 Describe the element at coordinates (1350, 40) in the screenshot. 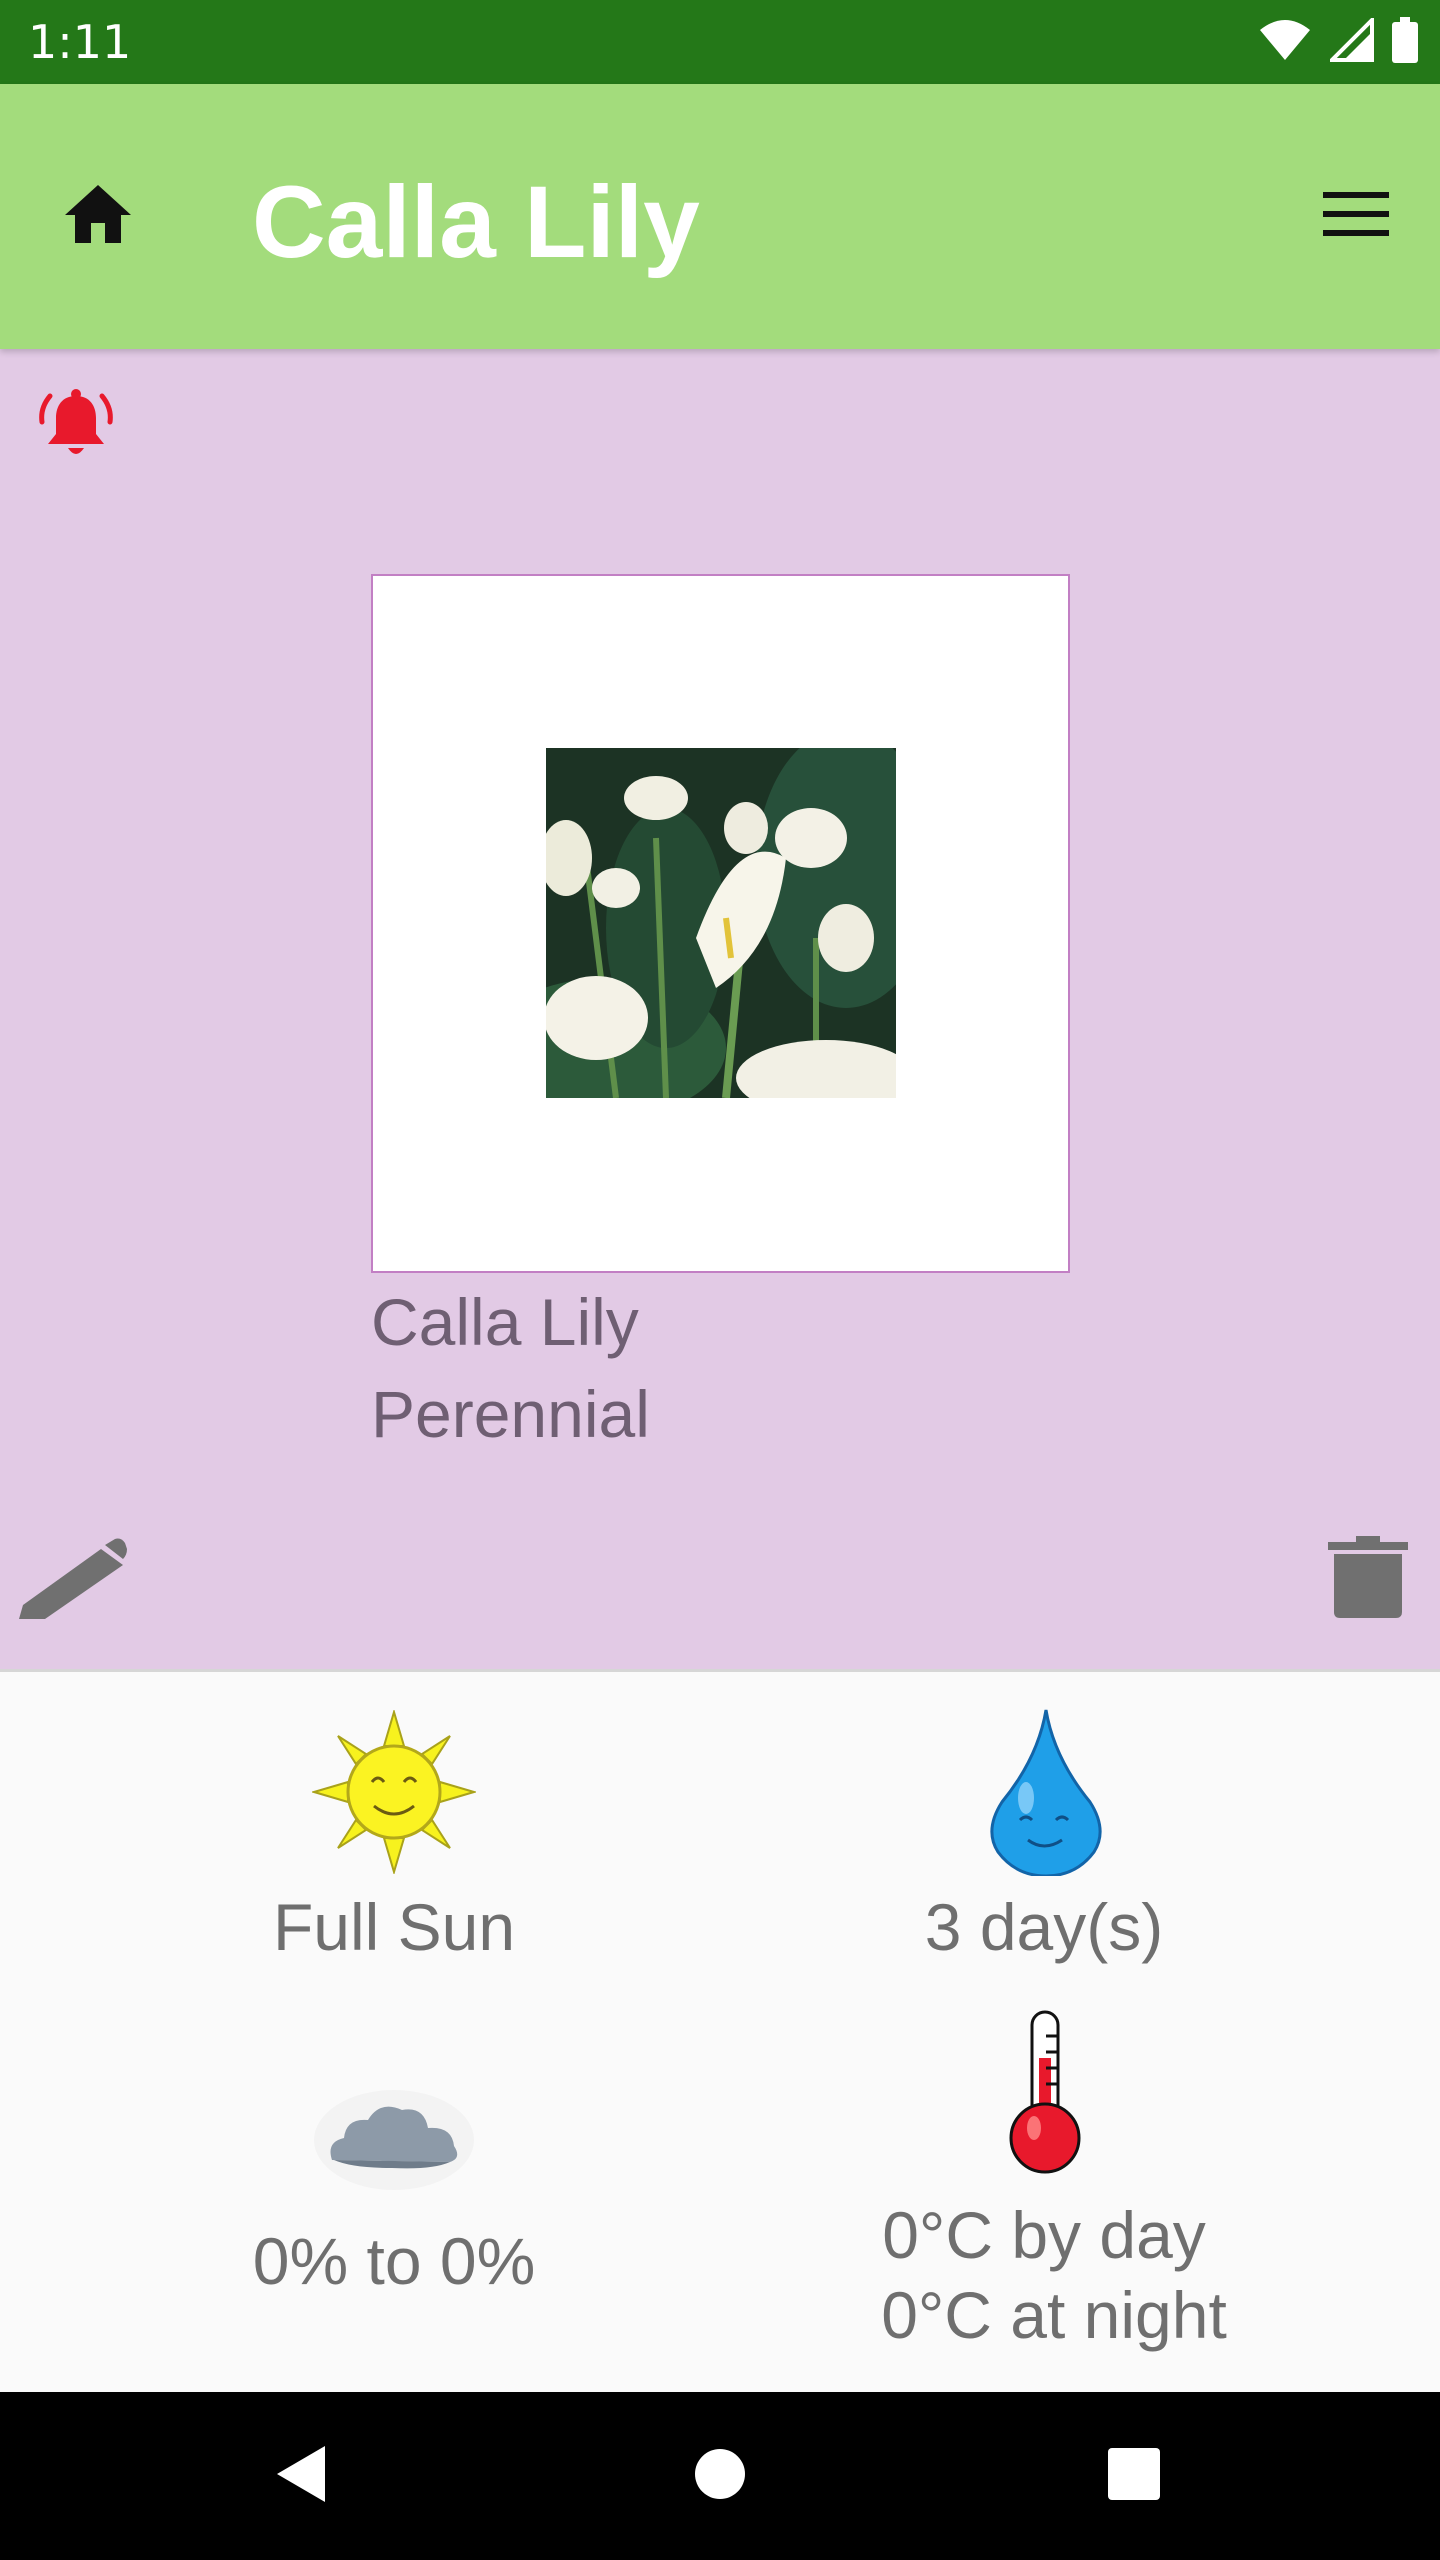

I see `signal-icon` at that location.